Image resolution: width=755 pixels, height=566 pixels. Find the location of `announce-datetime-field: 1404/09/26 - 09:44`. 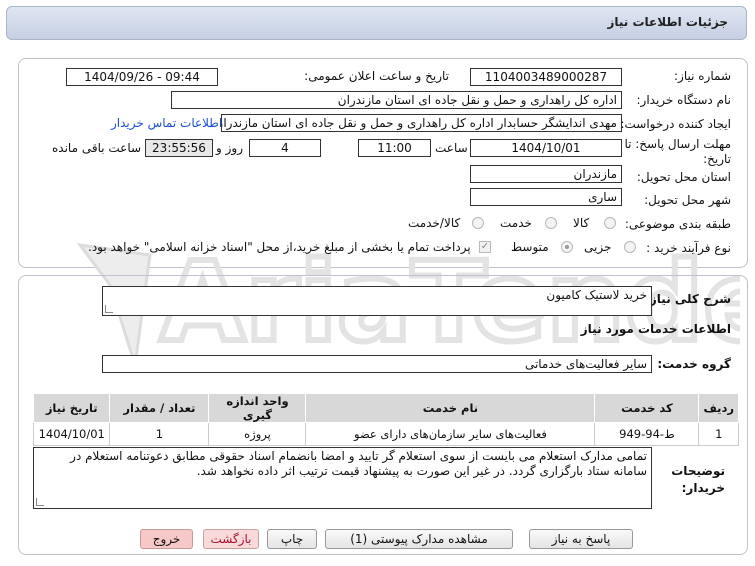

announce-datetime-field: 1404/09/26 - 09:44 is located at coordinates (142, 77).